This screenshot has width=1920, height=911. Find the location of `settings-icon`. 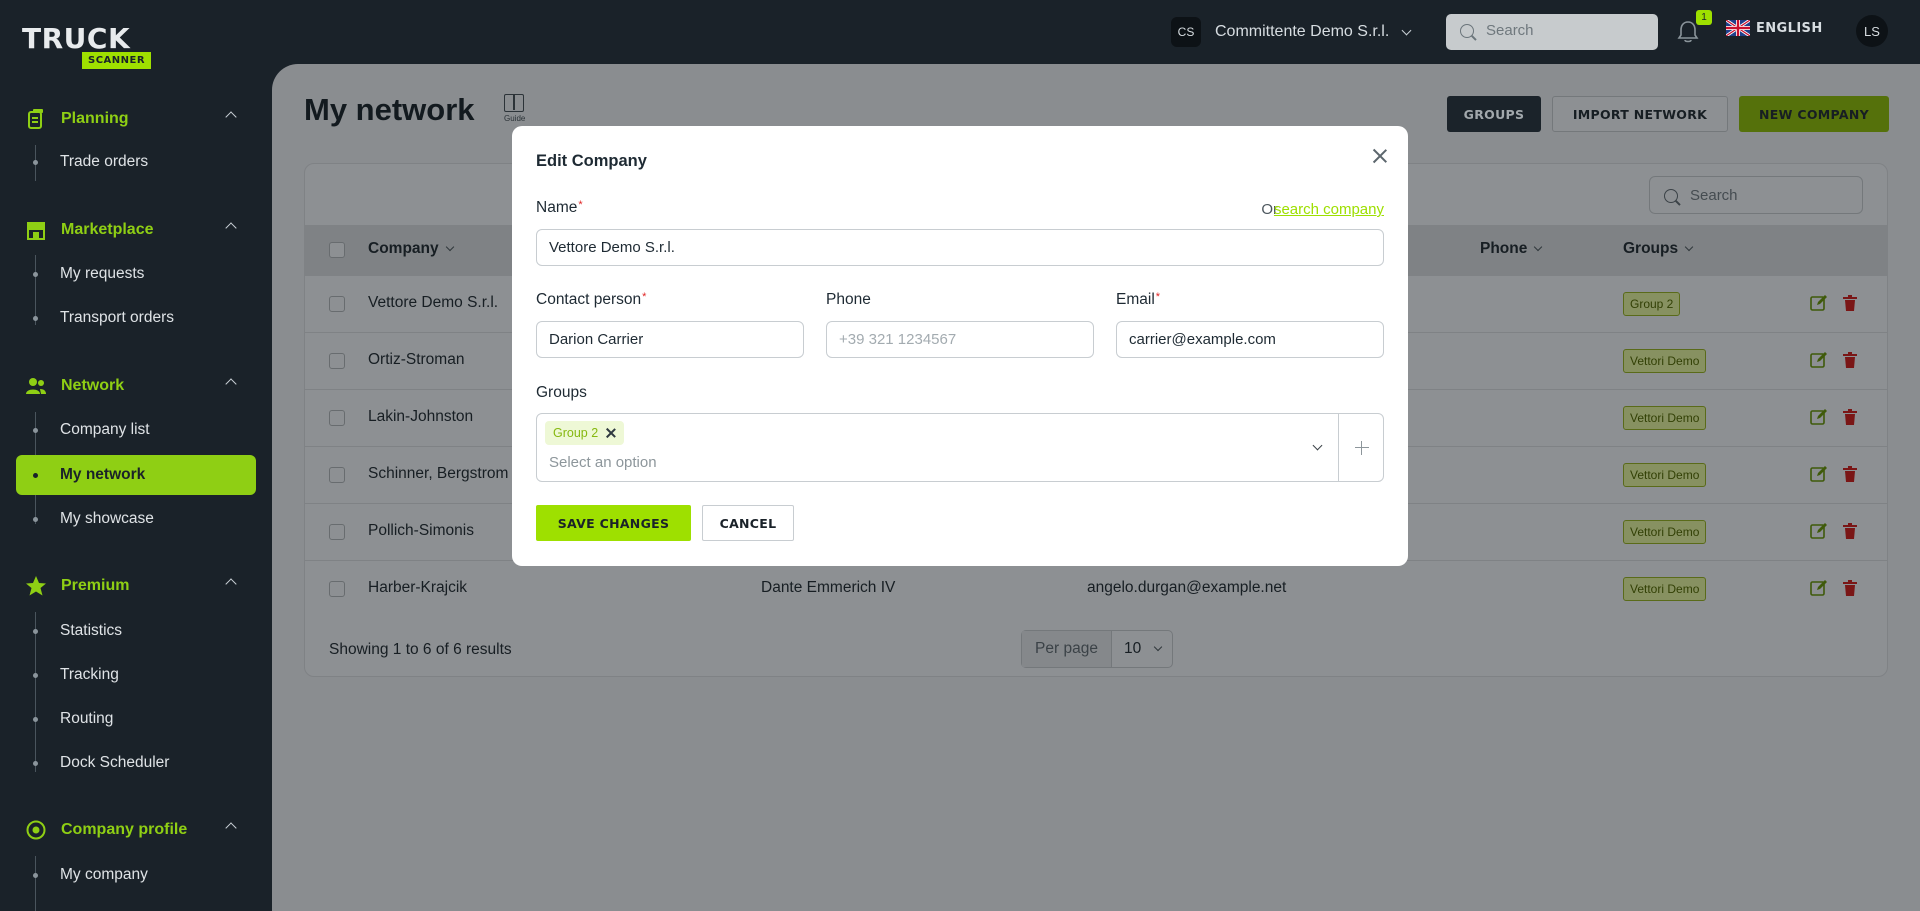

settings-icon is located at coordinates (36, 830).